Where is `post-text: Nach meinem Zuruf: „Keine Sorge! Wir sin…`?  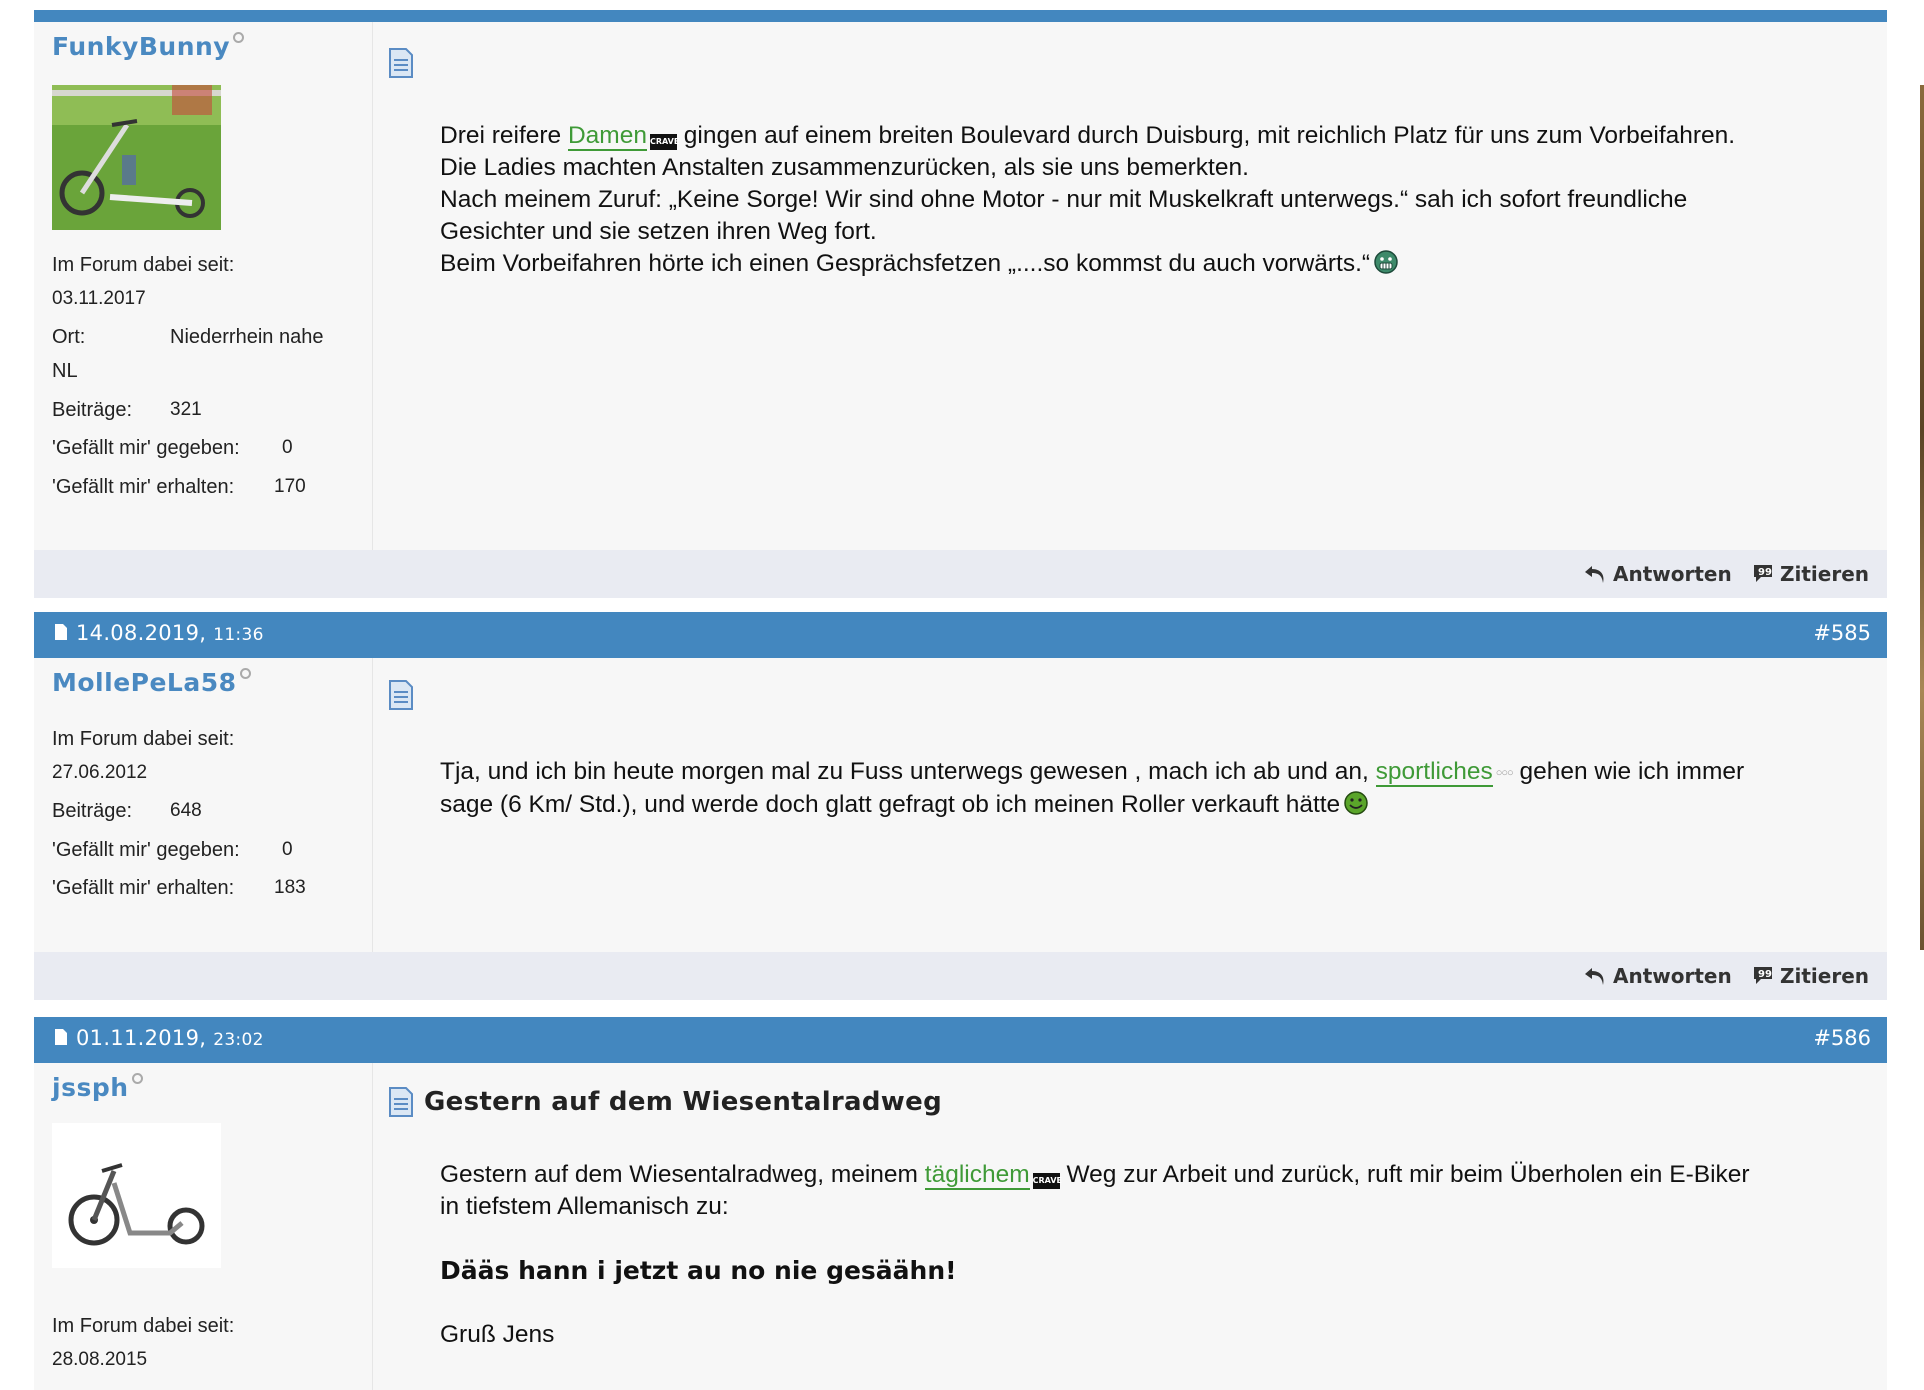
post-text: Nach meinem Zuruf: „Keine Sorge! Wir sin… is located at coordinates (1064, 199).